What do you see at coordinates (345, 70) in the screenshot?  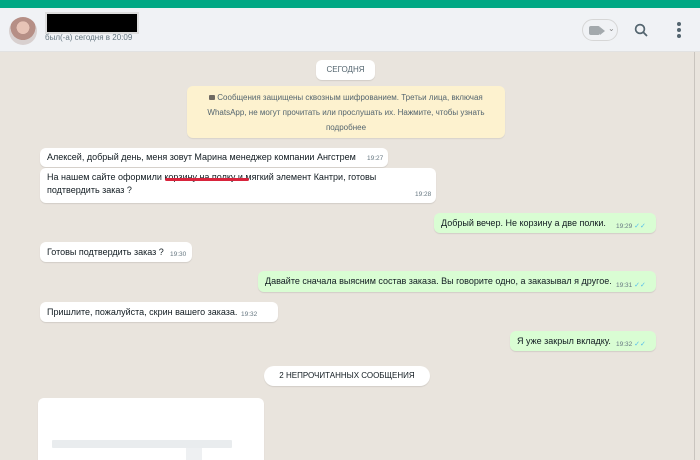 I see `date-divider: СЕГОДНЯ` at bounding box center [345, 70].